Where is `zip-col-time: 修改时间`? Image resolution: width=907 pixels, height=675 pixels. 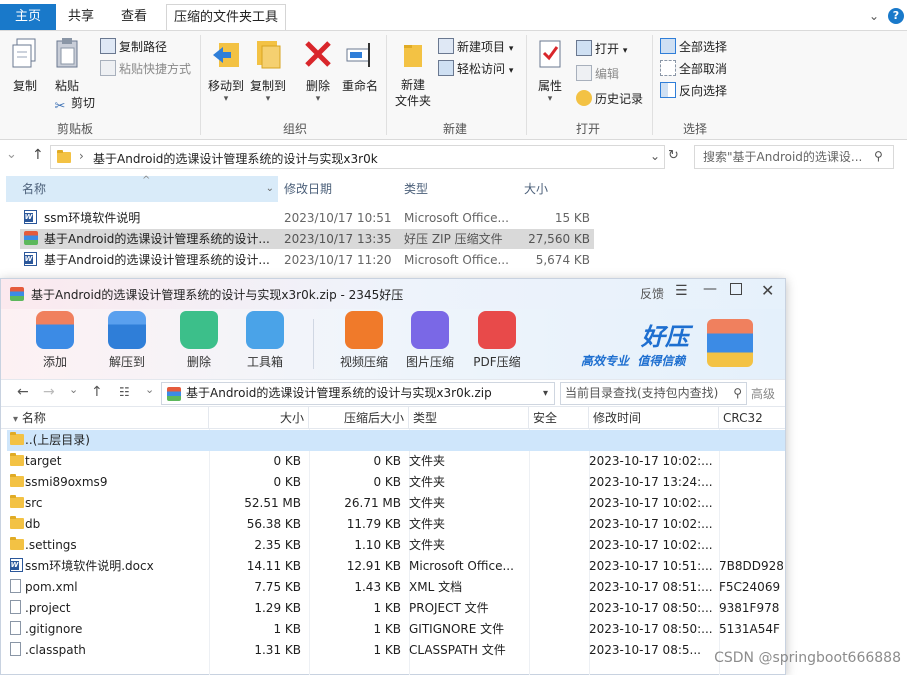 zip-col-time: 修改时间 is located at coordinates (654, 418).